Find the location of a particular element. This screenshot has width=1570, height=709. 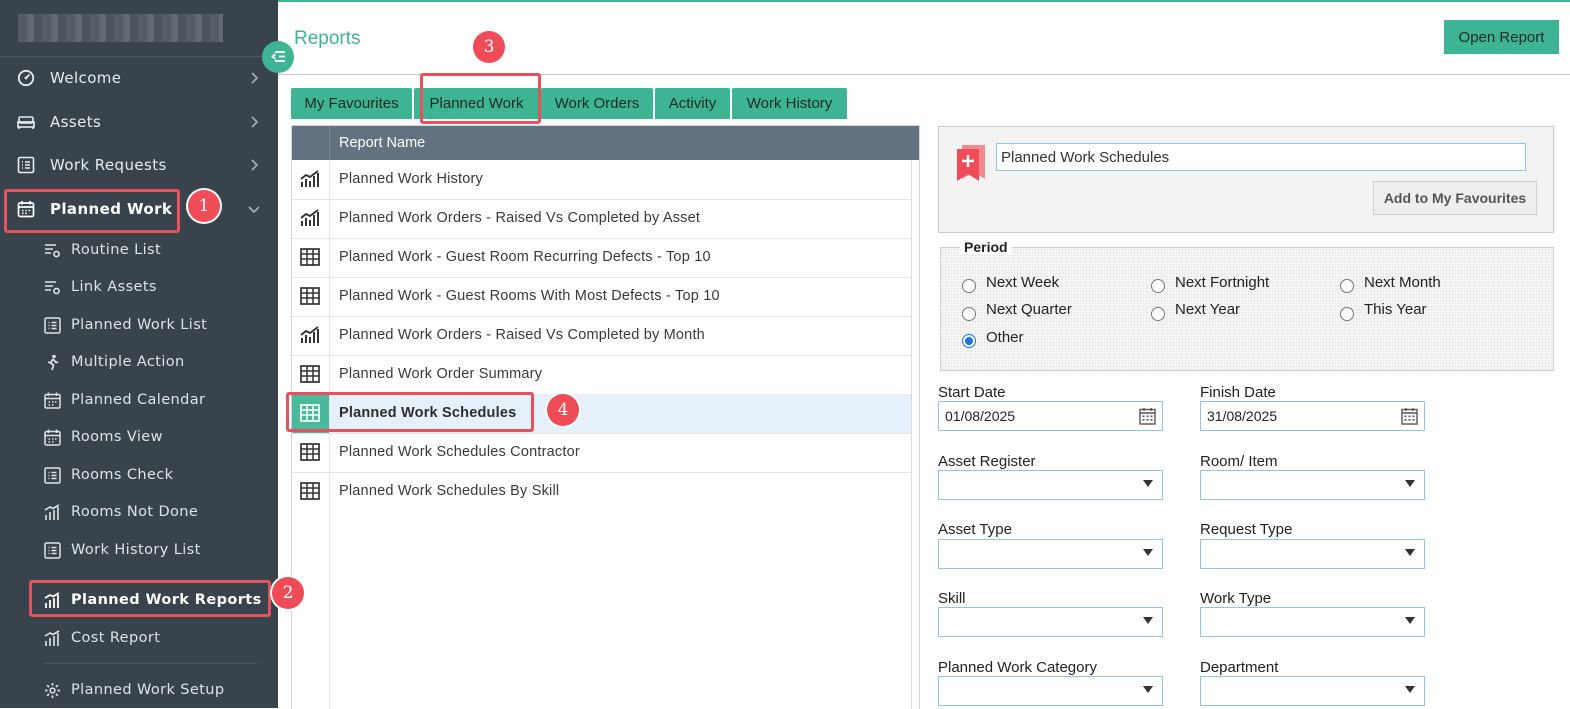

sidebar-item-work-history-list: Work History List is located at coordinates (139, 550).